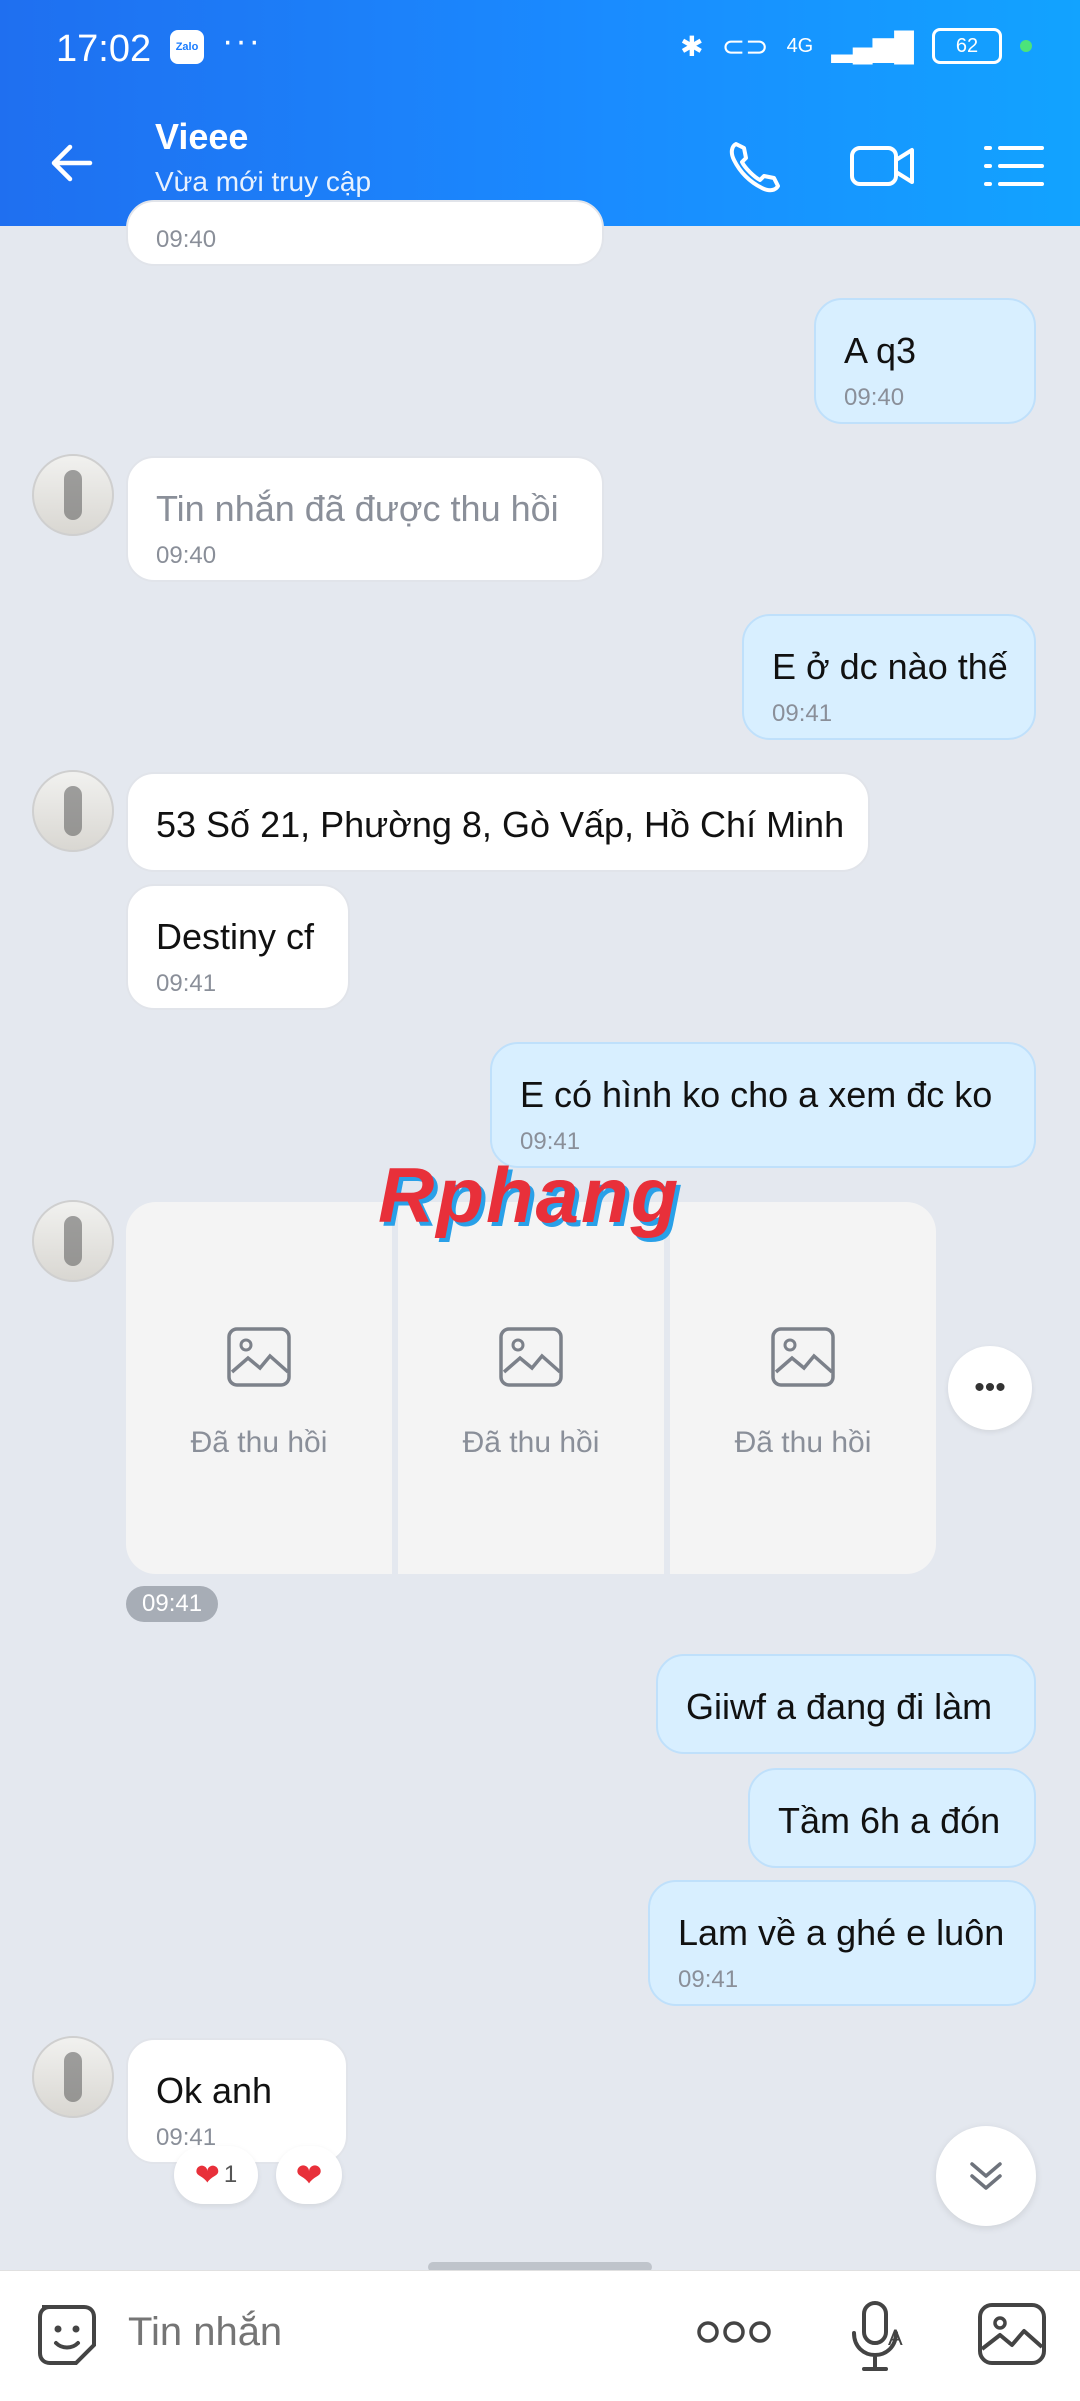 This screenshot has height=2401, width=1080. I want to click on message-bubble-outgoing: Lam về a ghé e luôn 09:41, so click(842, 1943).